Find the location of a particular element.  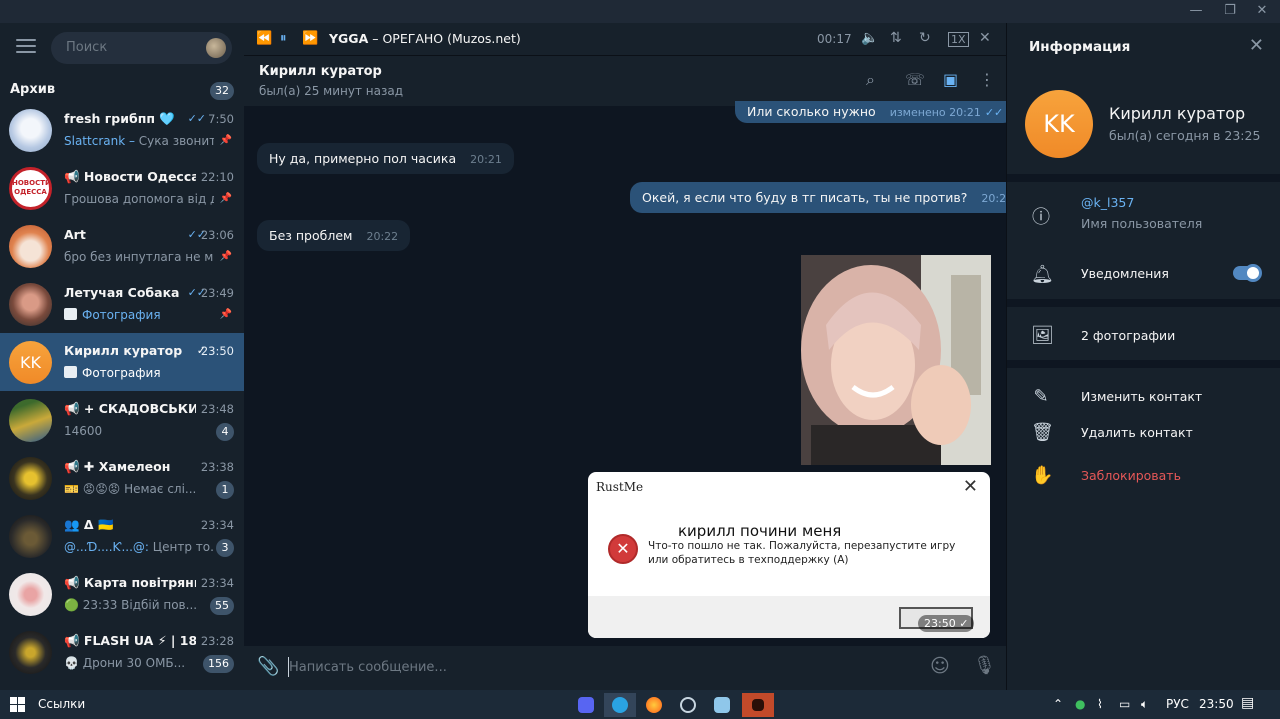

rust-game-icon is located at coordinates (758, 705).